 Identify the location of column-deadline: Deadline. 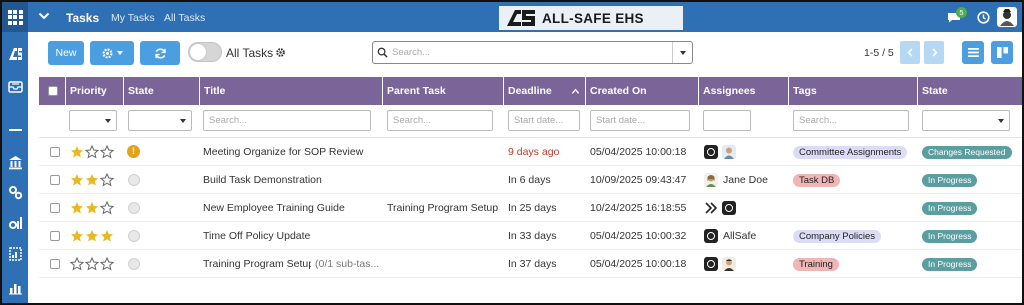
(545, 91).